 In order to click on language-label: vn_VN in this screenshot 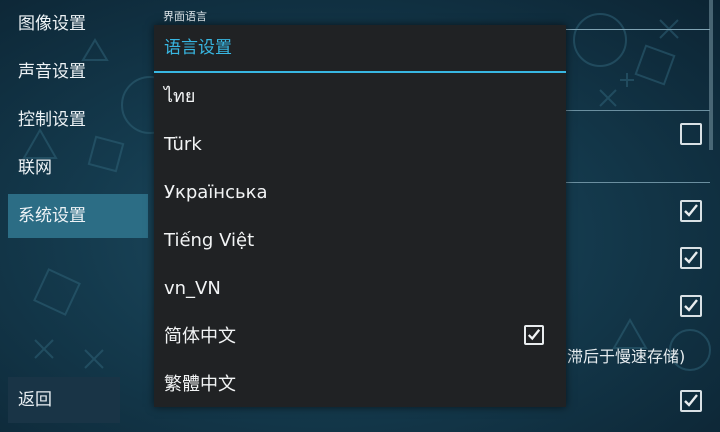, I will do `click(192, 288)`.